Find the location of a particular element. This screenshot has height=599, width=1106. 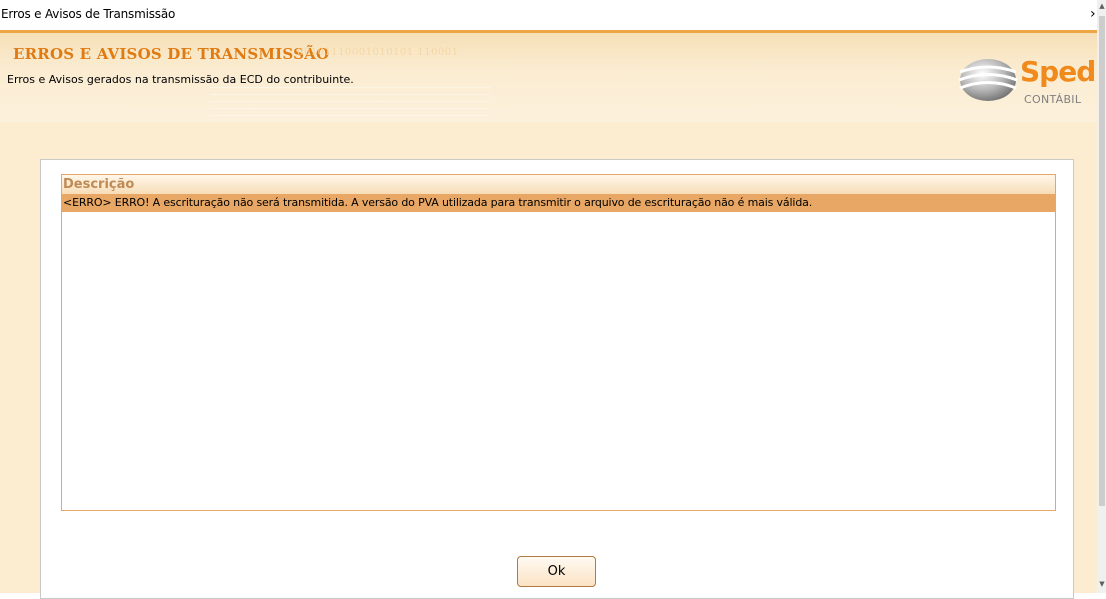

column-header-label: Descrição is located at coordinates (99, 184).